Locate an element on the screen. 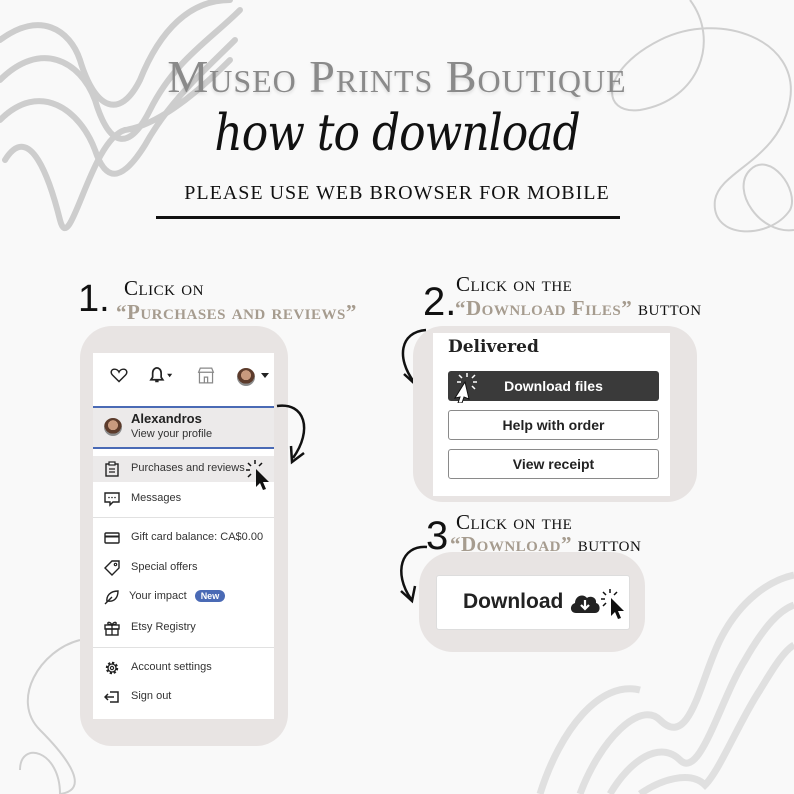 This screenshot has width=794, height=794. card-icon is located at coordinates (112, 538).